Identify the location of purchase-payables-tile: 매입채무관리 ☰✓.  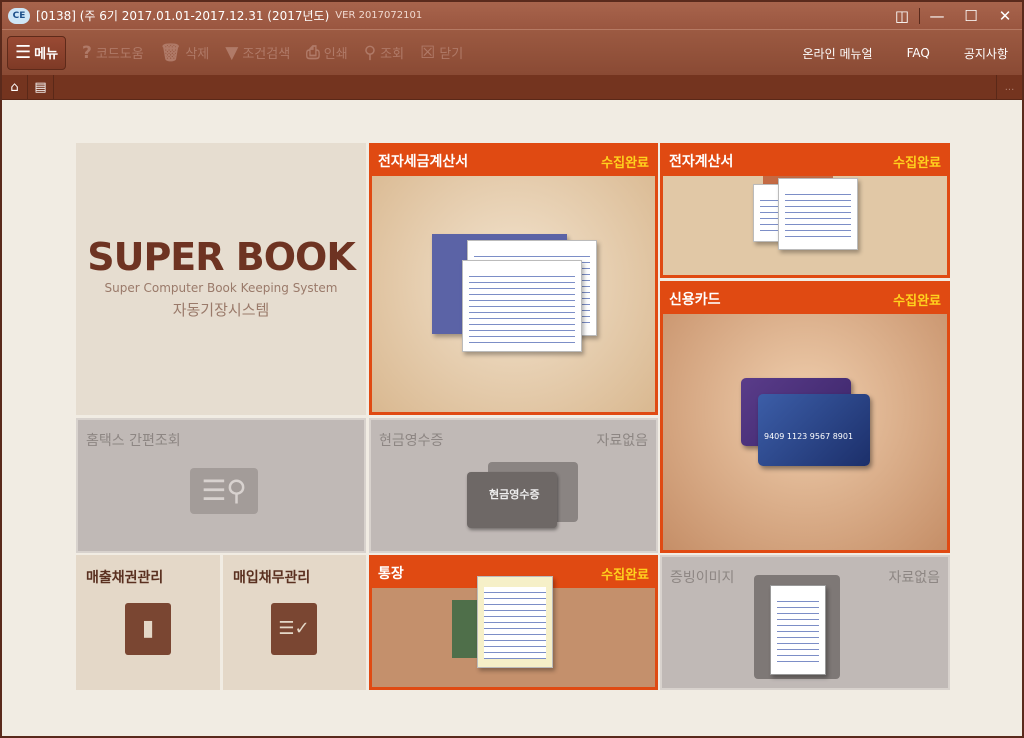
(294, 622).